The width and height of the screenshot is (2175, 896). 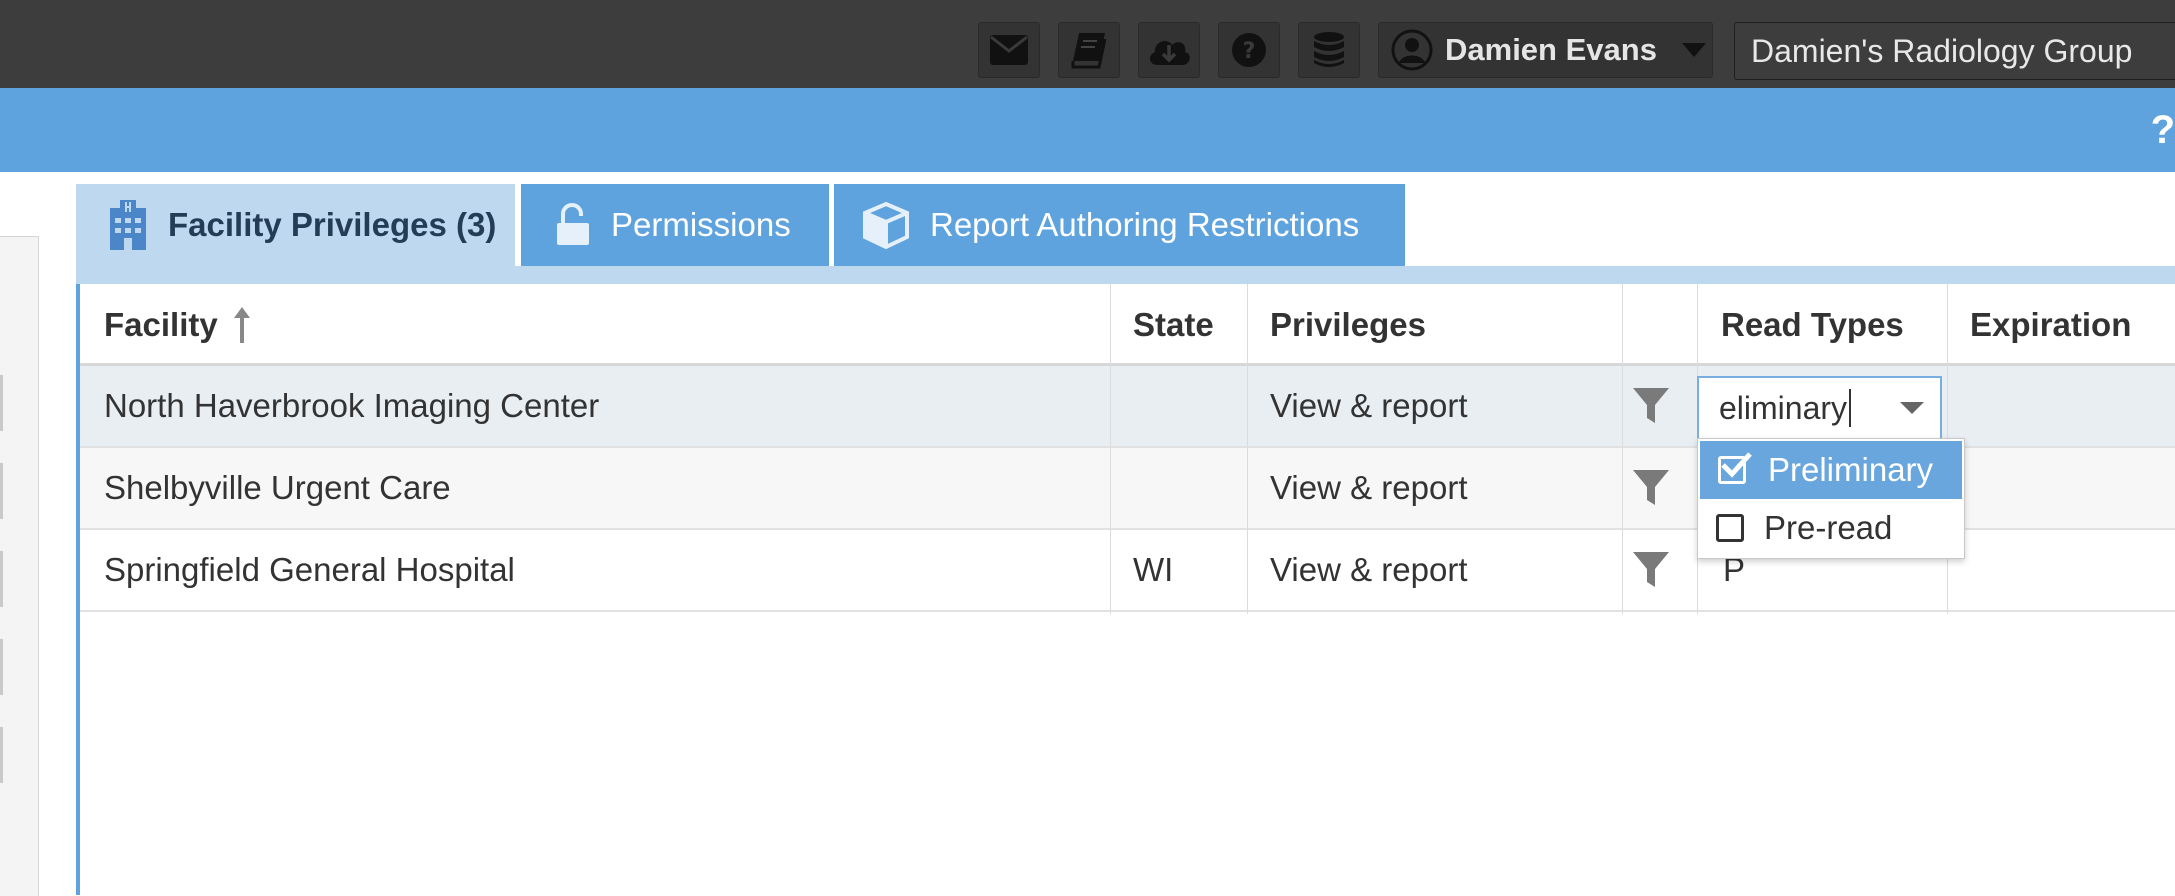 I want to click on unlock-icon, so click(x=573, y=224).